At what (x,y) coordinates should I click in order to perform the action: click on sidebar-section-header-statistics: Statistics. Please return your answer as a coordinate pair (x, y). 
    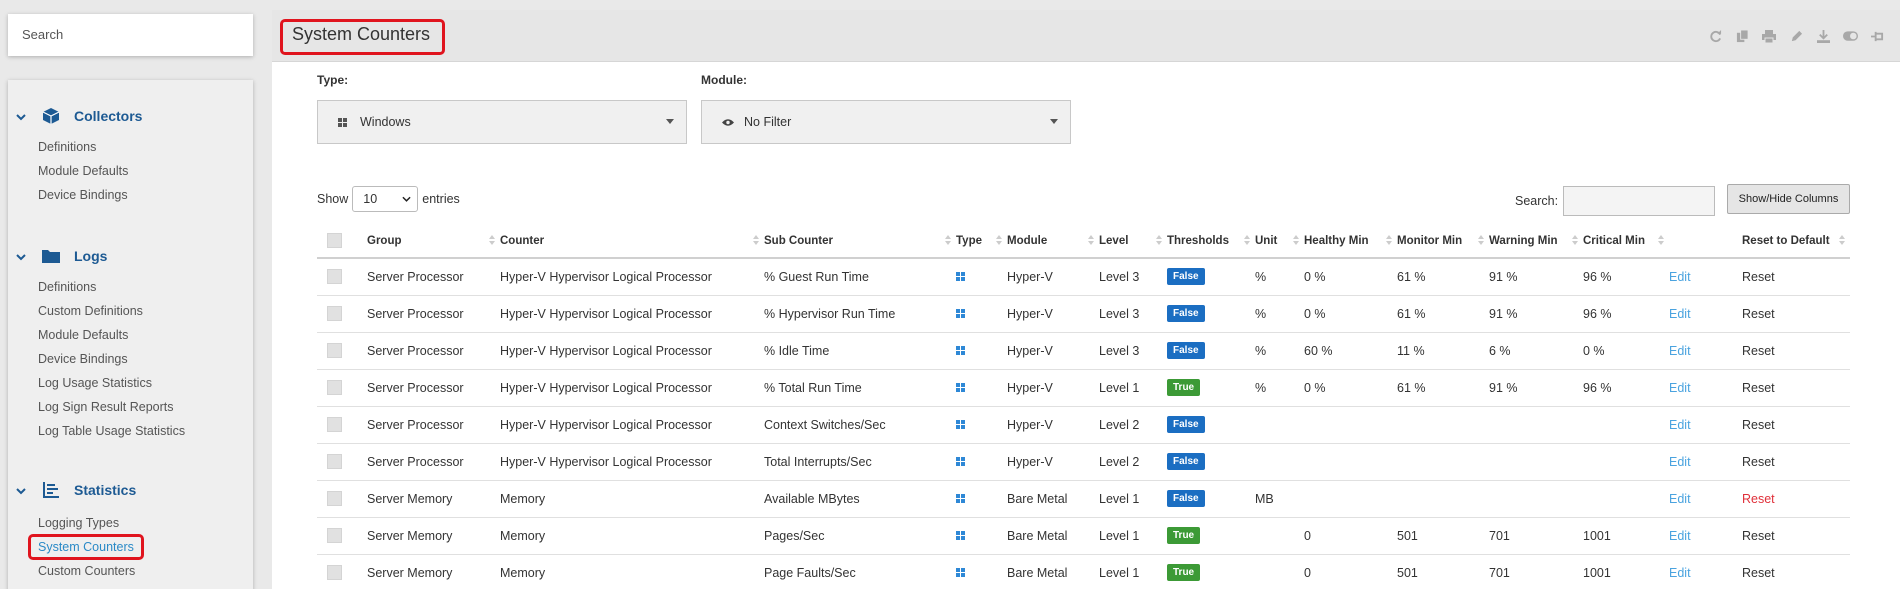
    Looking at the image, I should click on (130, 490).